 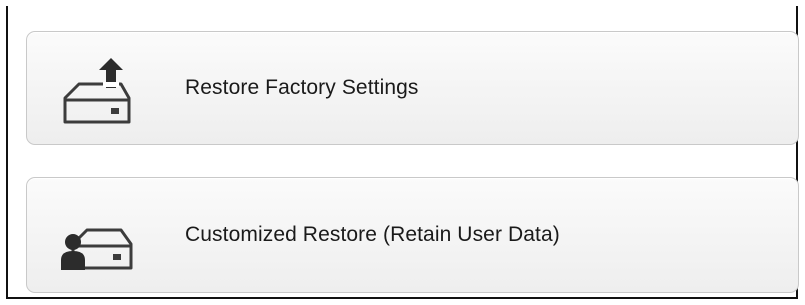 I want to click on drive-user-icon, so click(x=97, y=239).